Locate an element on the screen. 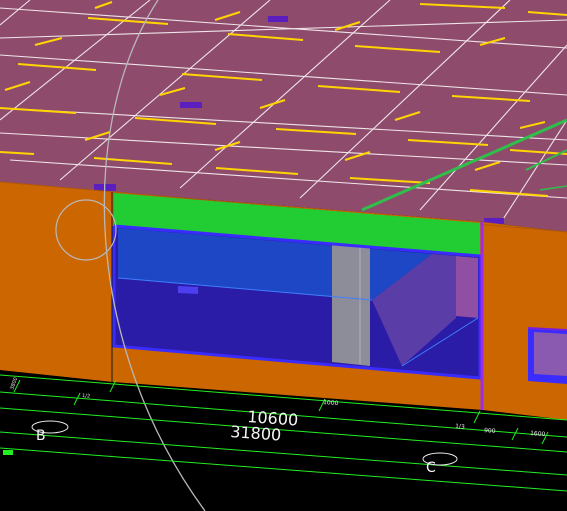 The height and width of the screenshot is (511, 567). dimension-tiny-1: 1/3 is located at coordinates (460, 427).